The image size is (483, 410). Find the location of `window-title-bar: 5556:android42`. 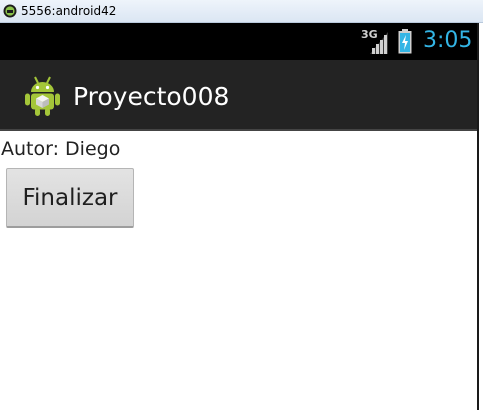

window-title-bar: 5556:android42 is located at coordinates (241, 11).